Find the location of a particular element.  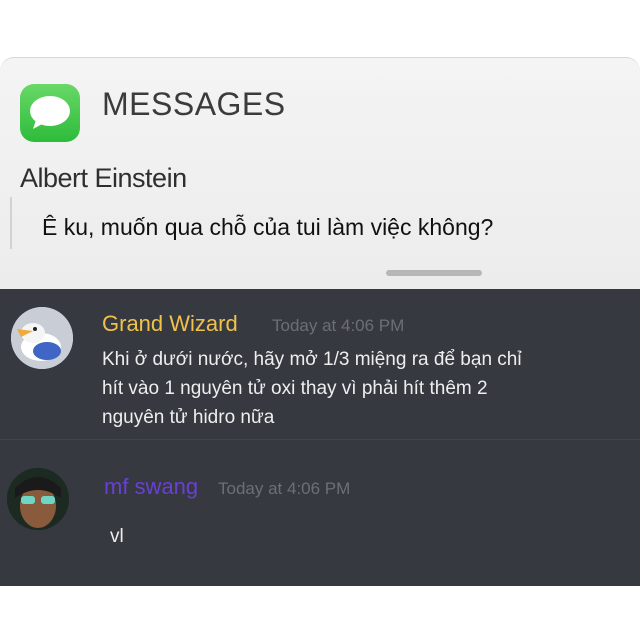

notification-grabber-handle is located at coordinates (434, 273).